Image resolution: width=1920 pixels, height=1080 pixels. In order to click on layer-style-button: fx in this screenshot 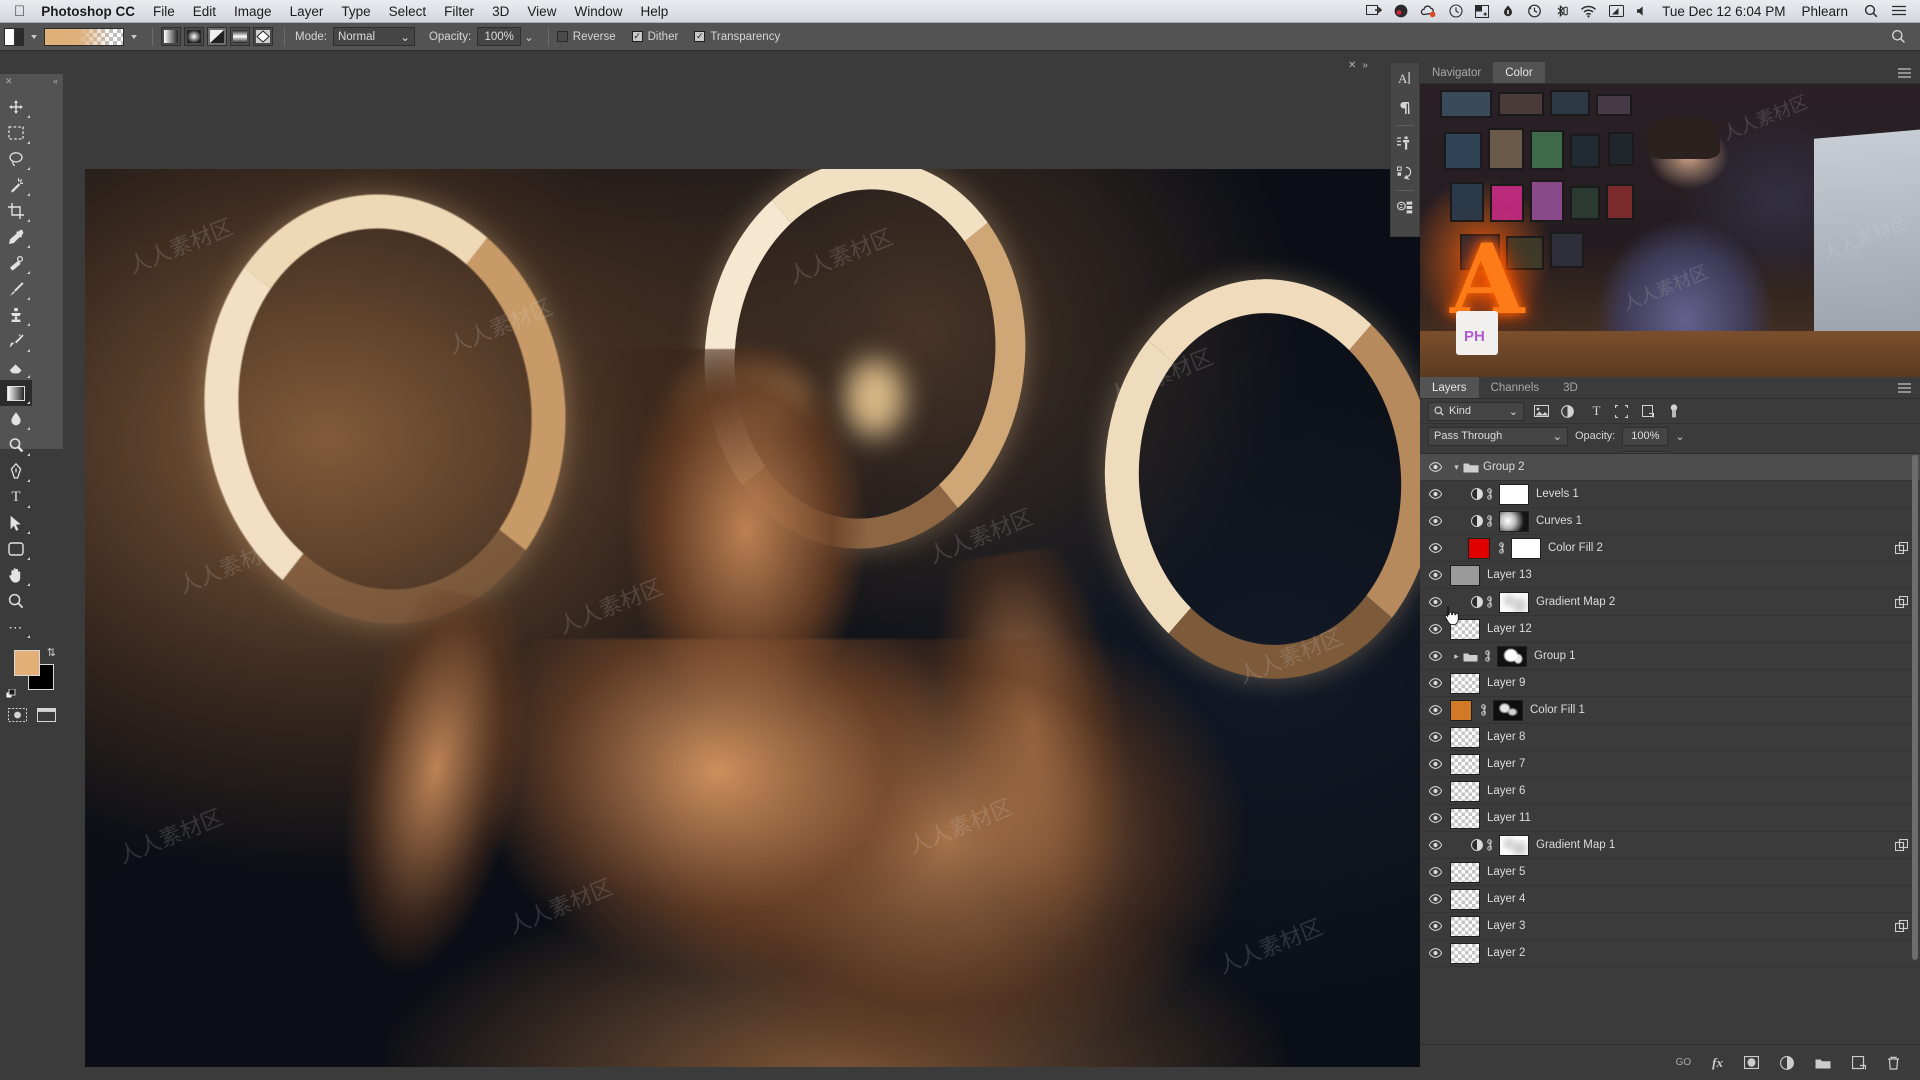, I will do `click(1717, 1063)`.